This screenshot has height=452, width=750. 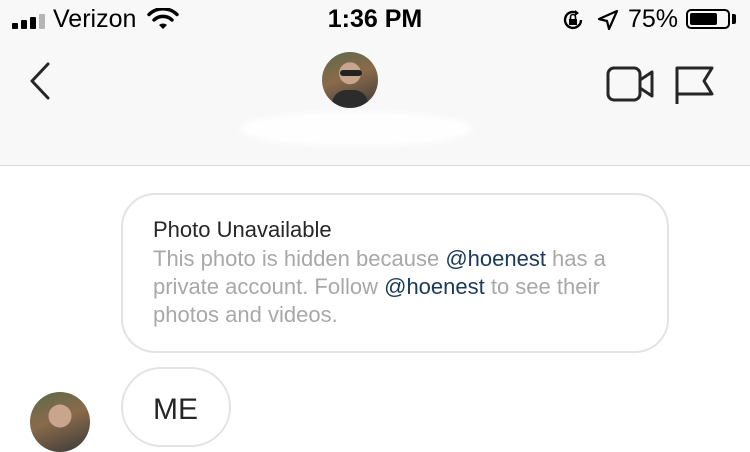 I want to click on flag-icon, so click(x=694, y=85).